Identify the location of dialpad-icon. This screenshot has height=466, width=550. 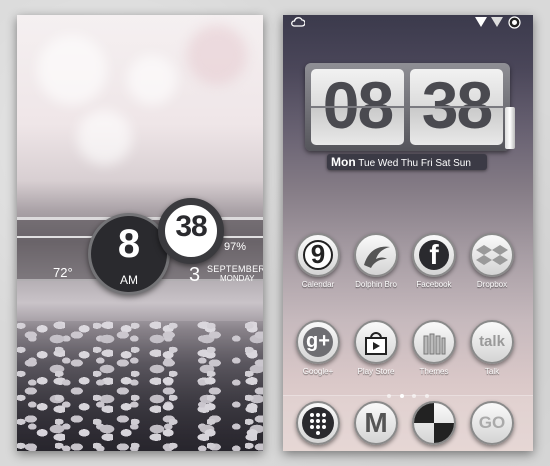
(318, 423).